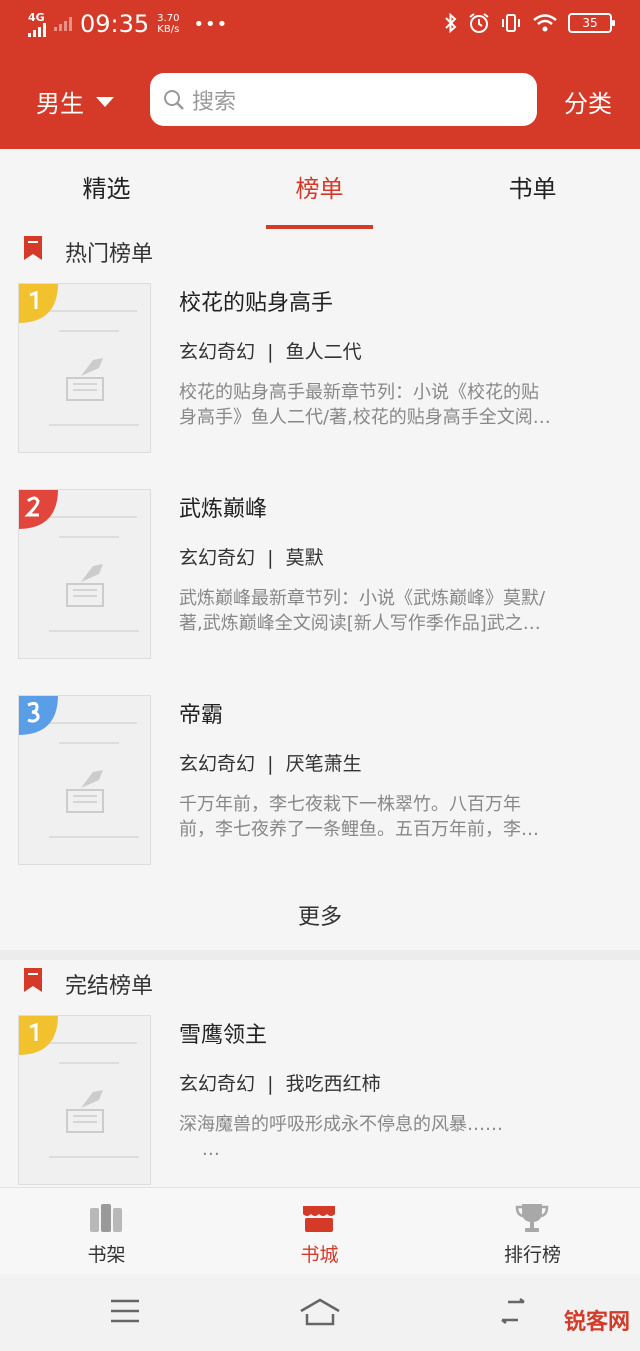 This screenshot has height=1351, width=640. Describe the element at coordinates (532, 189) in the screenshot. I see `tab-booklists: 书单` at that location.